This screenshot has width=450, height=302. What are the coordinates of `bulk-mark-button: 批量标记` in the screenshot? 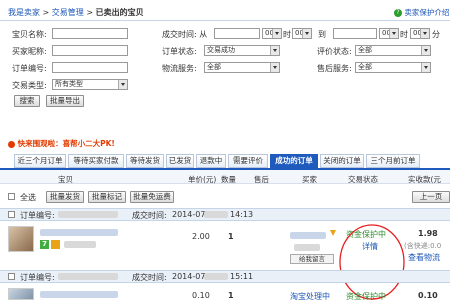 It's located at (107, 197).